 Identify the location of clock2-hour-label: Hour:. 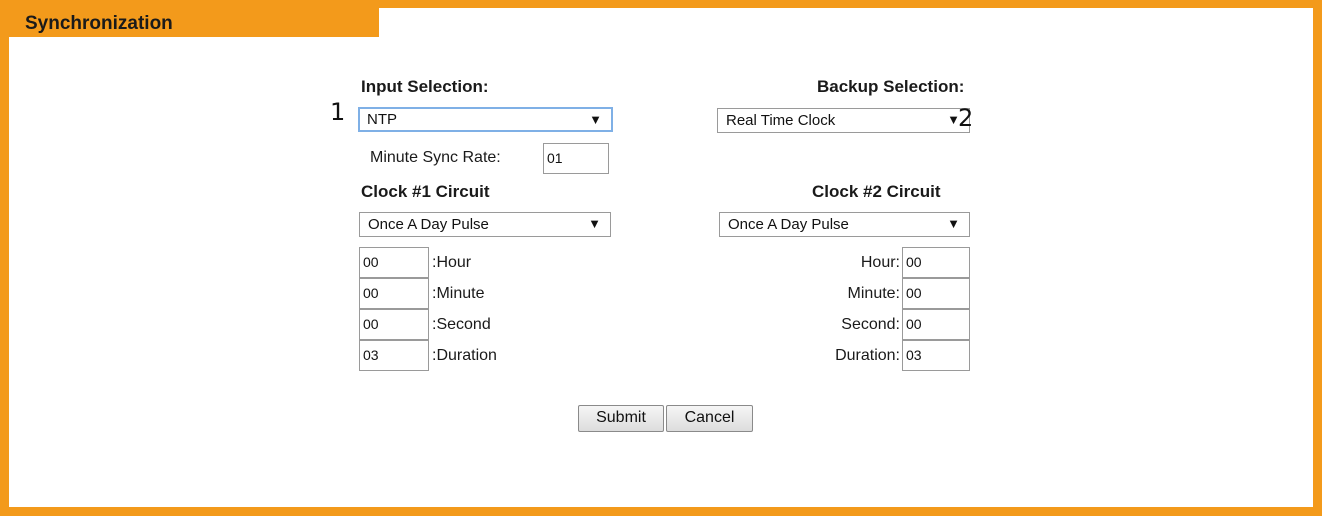
(880, 262).